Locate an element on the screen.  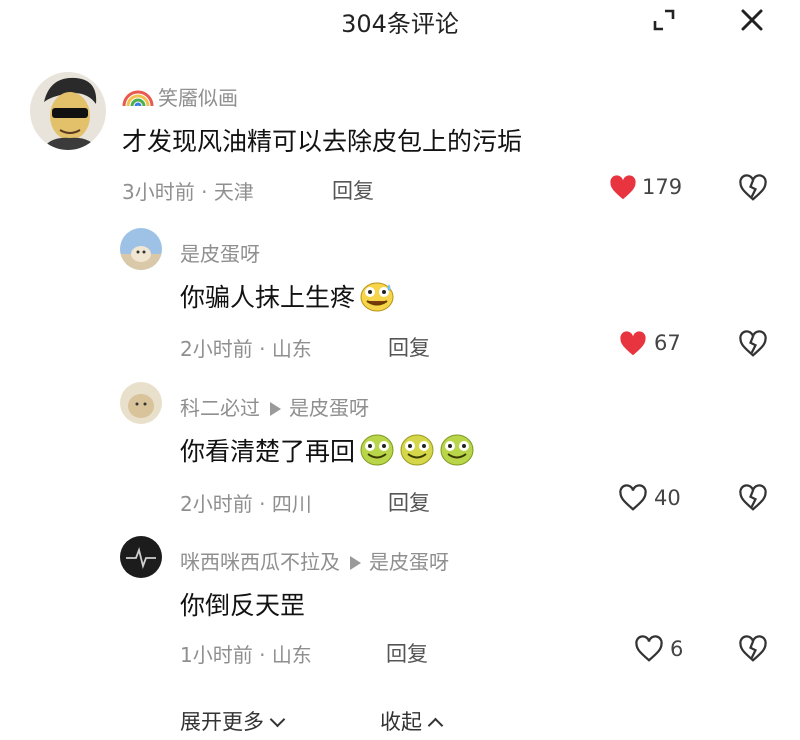
reply-author-line: 咪西咪西瓜不拉及 是皮蛋呀 is located at coordinates (314, 560).